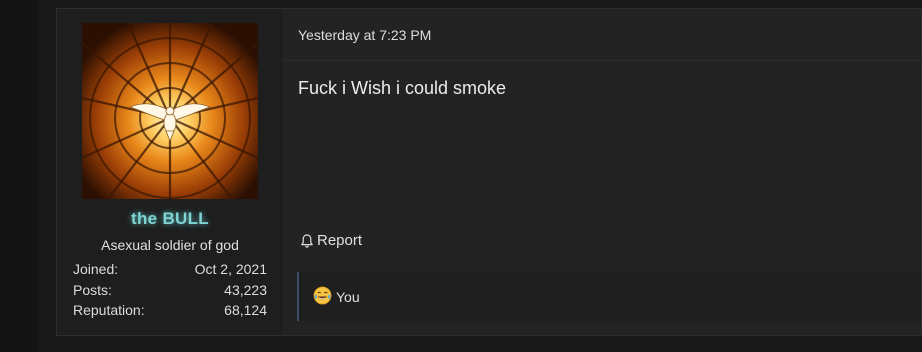 The image size is (922, 352). I want to click on stat-row-posts: Posts: 43,223, so click(170, 292).